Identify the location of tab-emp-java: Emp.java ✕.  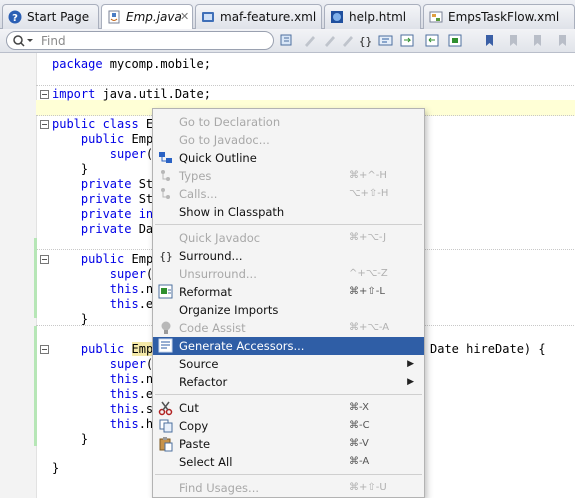
(147, 17).